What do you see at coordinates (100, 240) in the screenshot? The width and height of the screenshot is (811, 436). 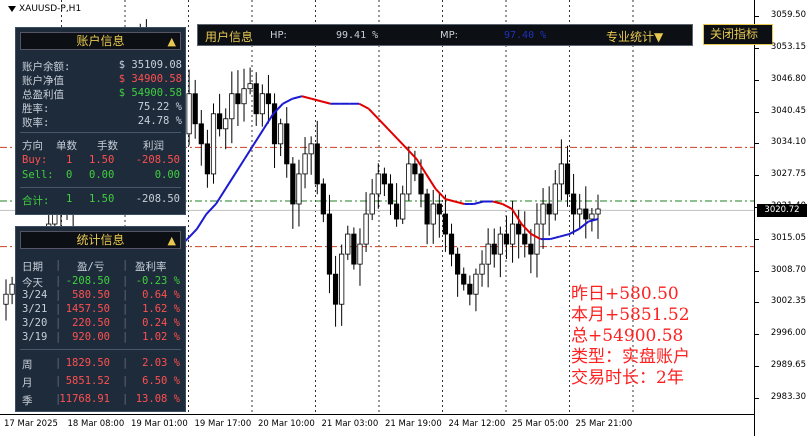 I see `stats-panel-header: 统计信息 ▲` at bounding box center [100, 240].